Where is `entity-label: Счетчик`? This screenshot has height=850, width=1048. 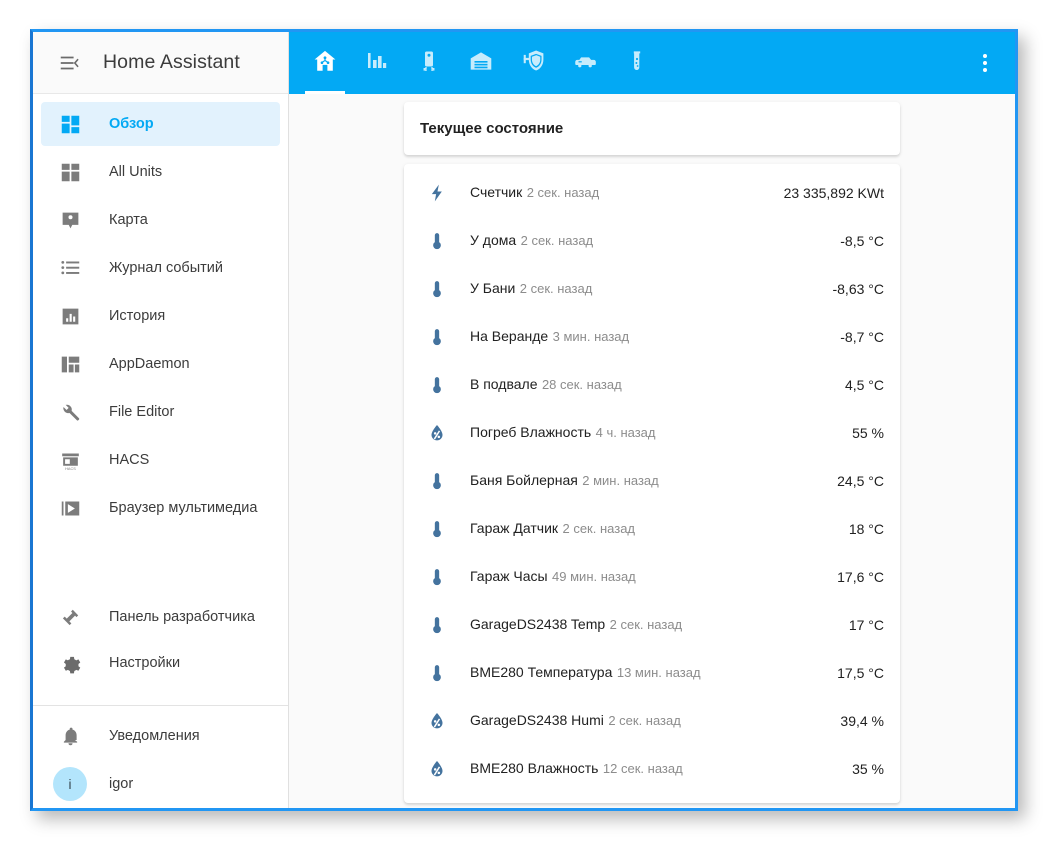 entity-label: Счетчик is located at coordinates (496, 192).